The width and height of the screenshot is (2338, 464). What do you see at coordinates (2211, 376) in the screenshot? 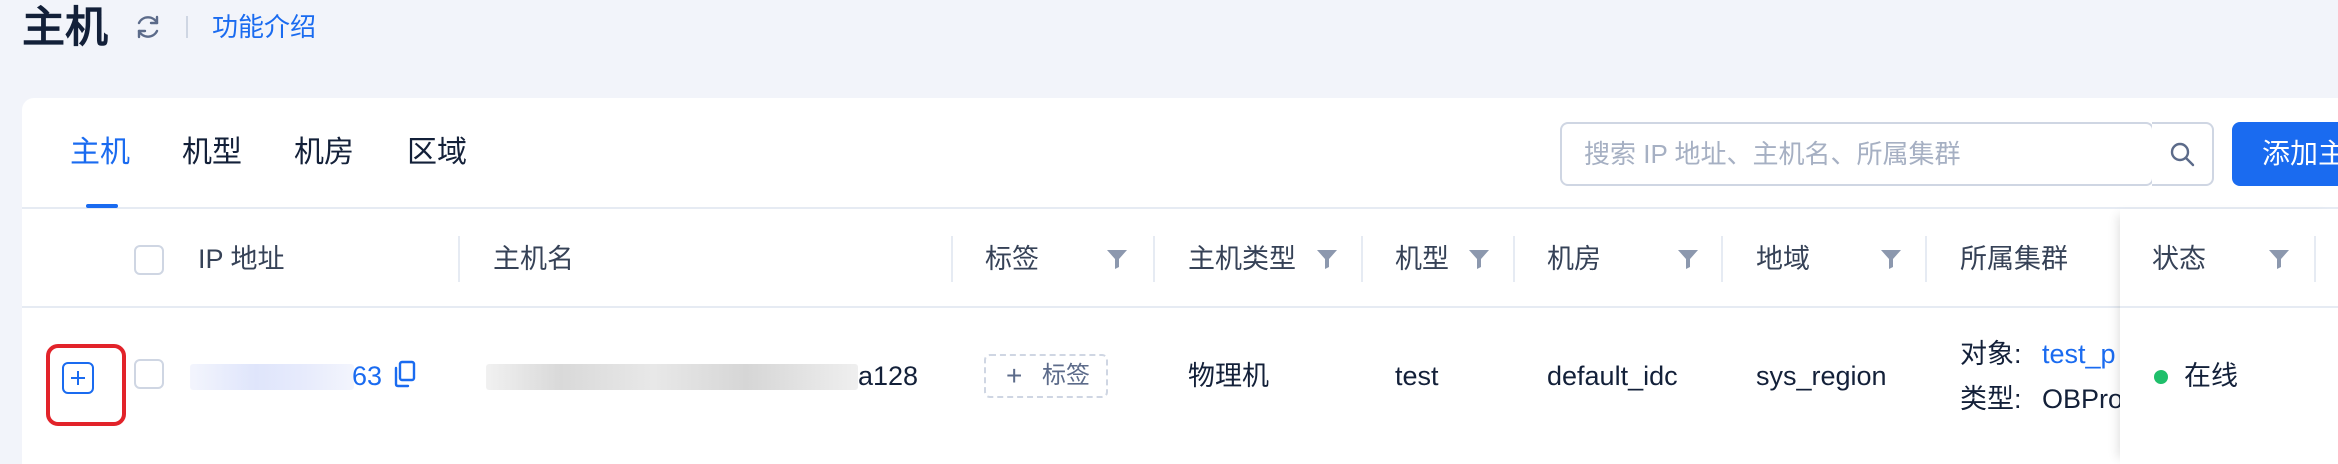
I see `row-status: 在线` at bounding box center [2211, 376].